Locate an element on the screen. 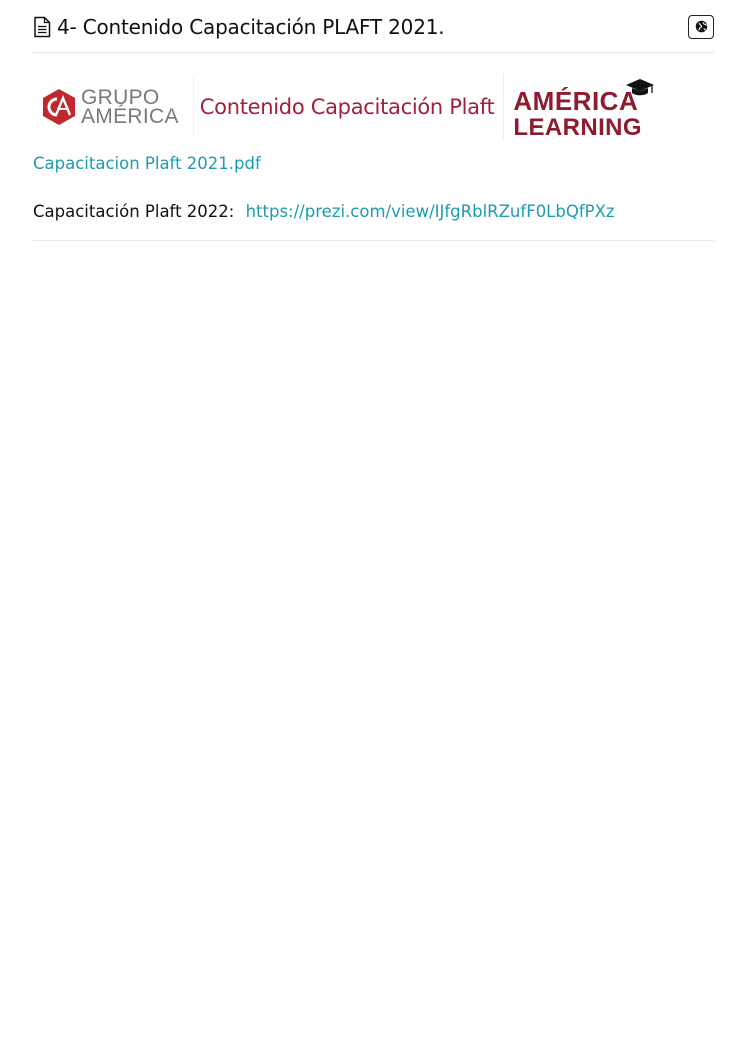 This screenshot has width=747, height=1058. title-row: 4- Contenido Capacitación PLAFT 2021. is located at coordinates (239, 27).